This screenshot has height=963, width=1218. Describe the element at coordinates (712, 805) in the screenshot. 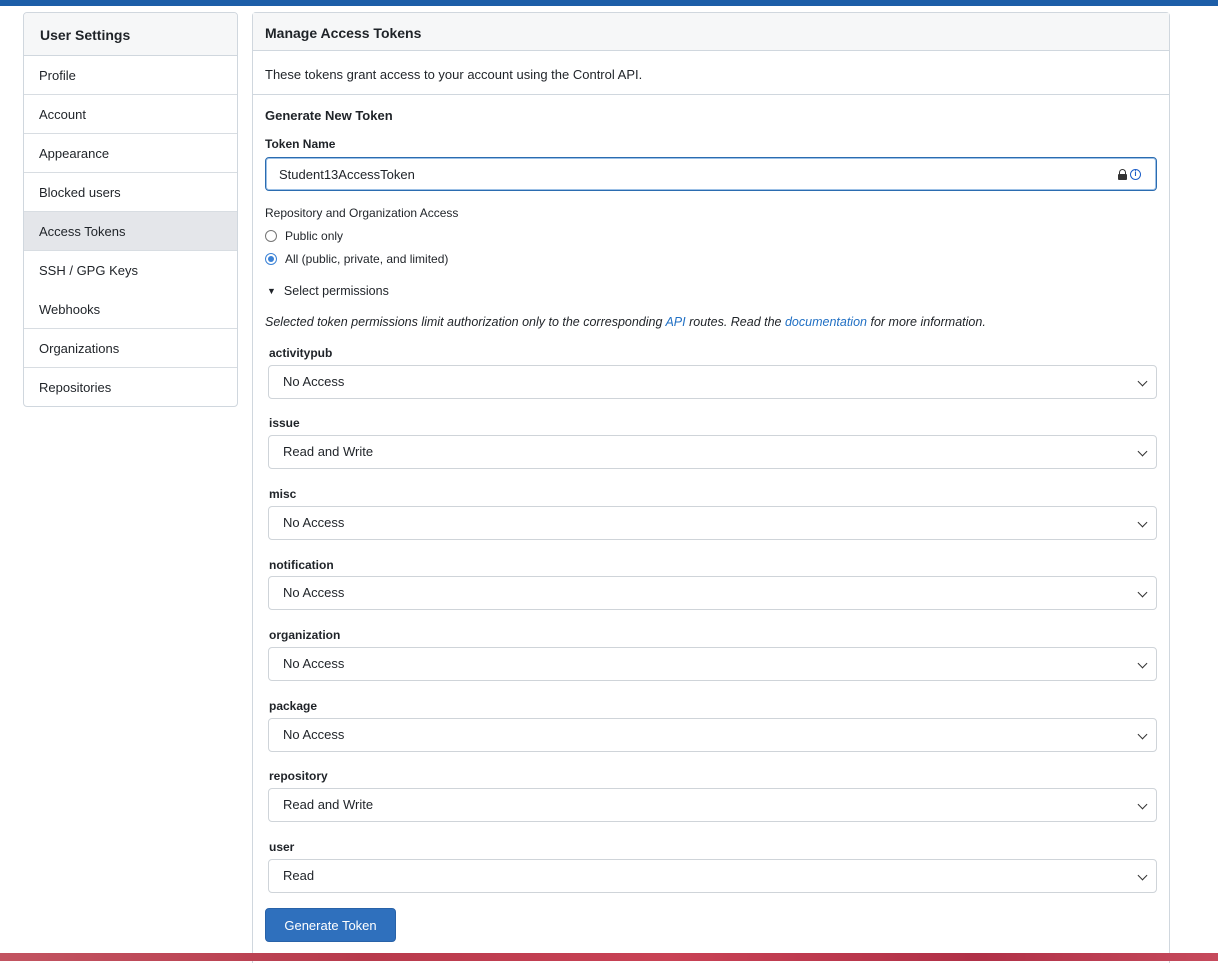

I see `permission-select-repository: Read and Write` at that location.